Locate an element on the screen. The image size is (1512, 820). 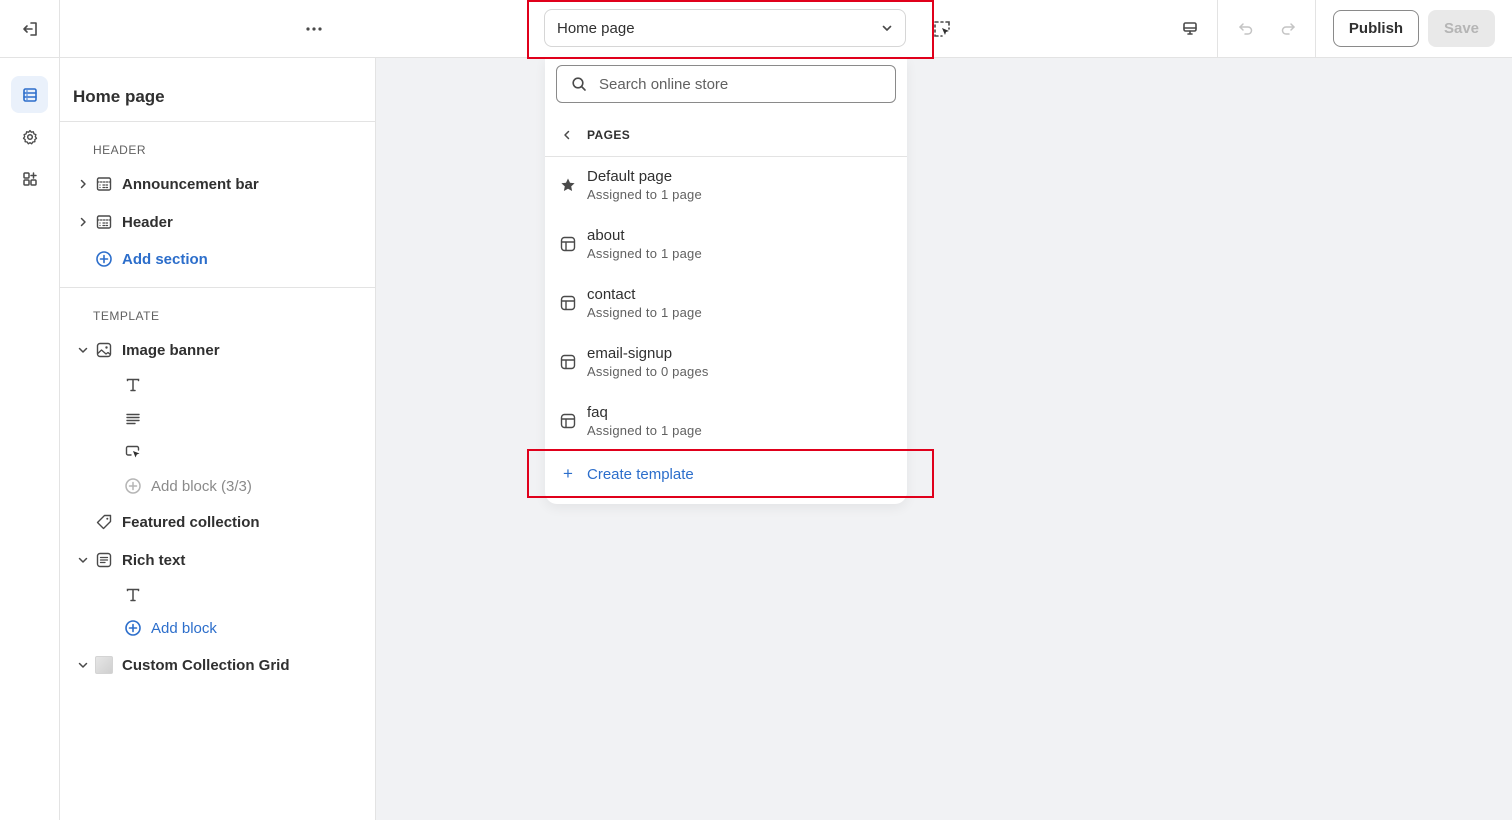
add-block-label: Add block is located at coordinates (184, 628).